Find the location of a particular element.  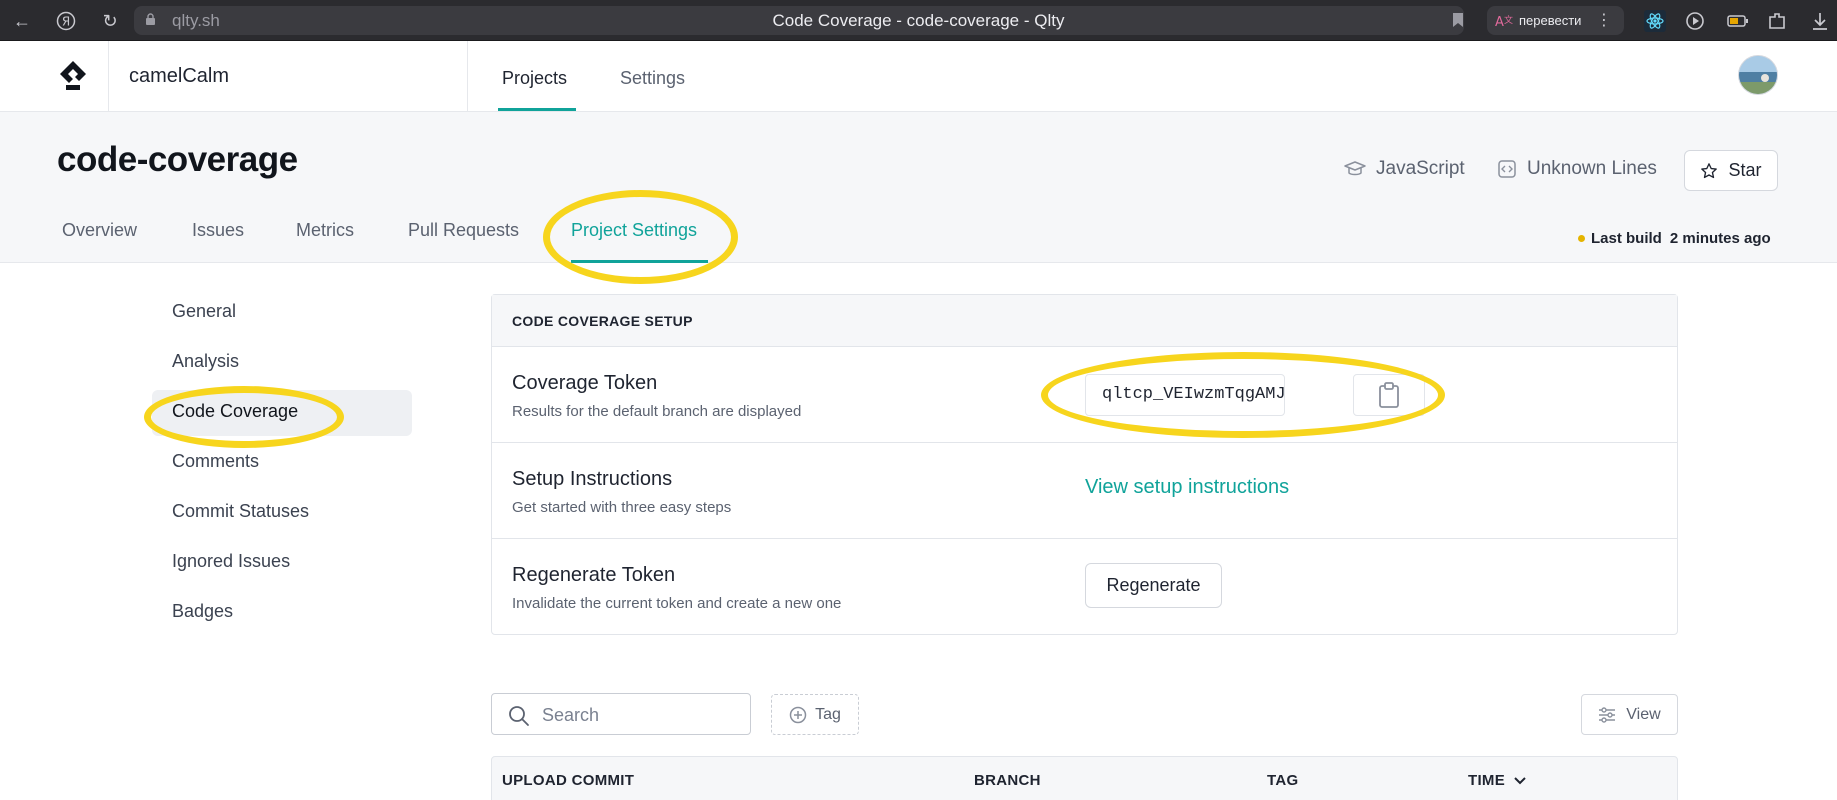

last-build-time: 2 minutes ago is located at coordinates (1720, 238).